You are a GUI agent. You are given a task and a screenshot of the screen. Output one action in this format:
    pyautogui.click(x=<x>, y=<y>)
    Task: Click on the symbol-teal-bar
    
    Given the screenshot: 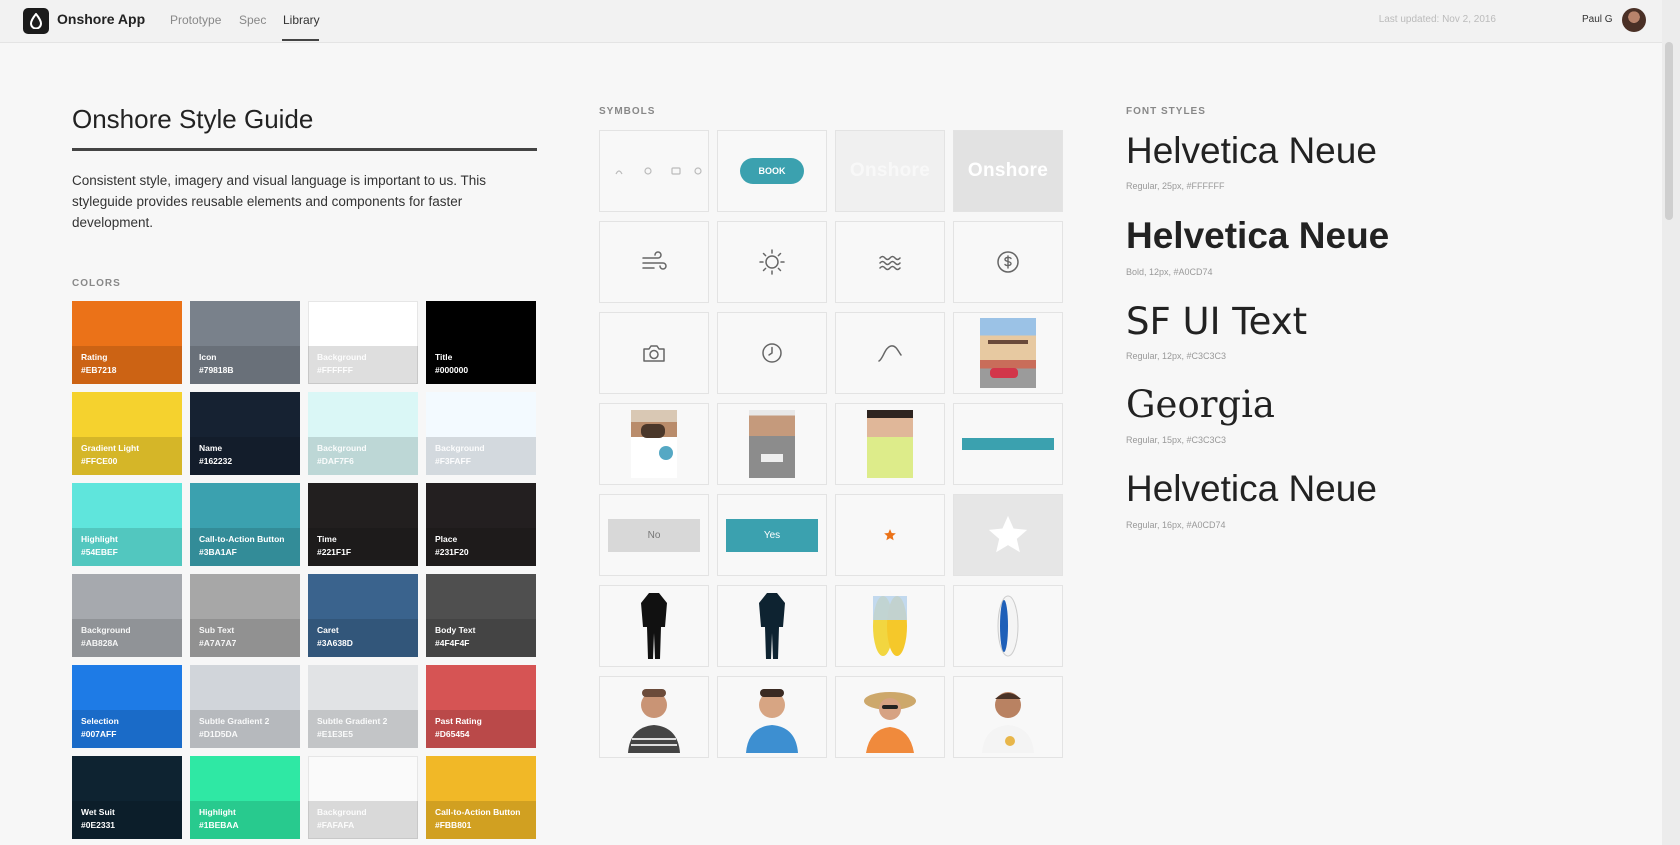 What is the action you would take?
    pyautogui.click(x=1008, y=444)
    